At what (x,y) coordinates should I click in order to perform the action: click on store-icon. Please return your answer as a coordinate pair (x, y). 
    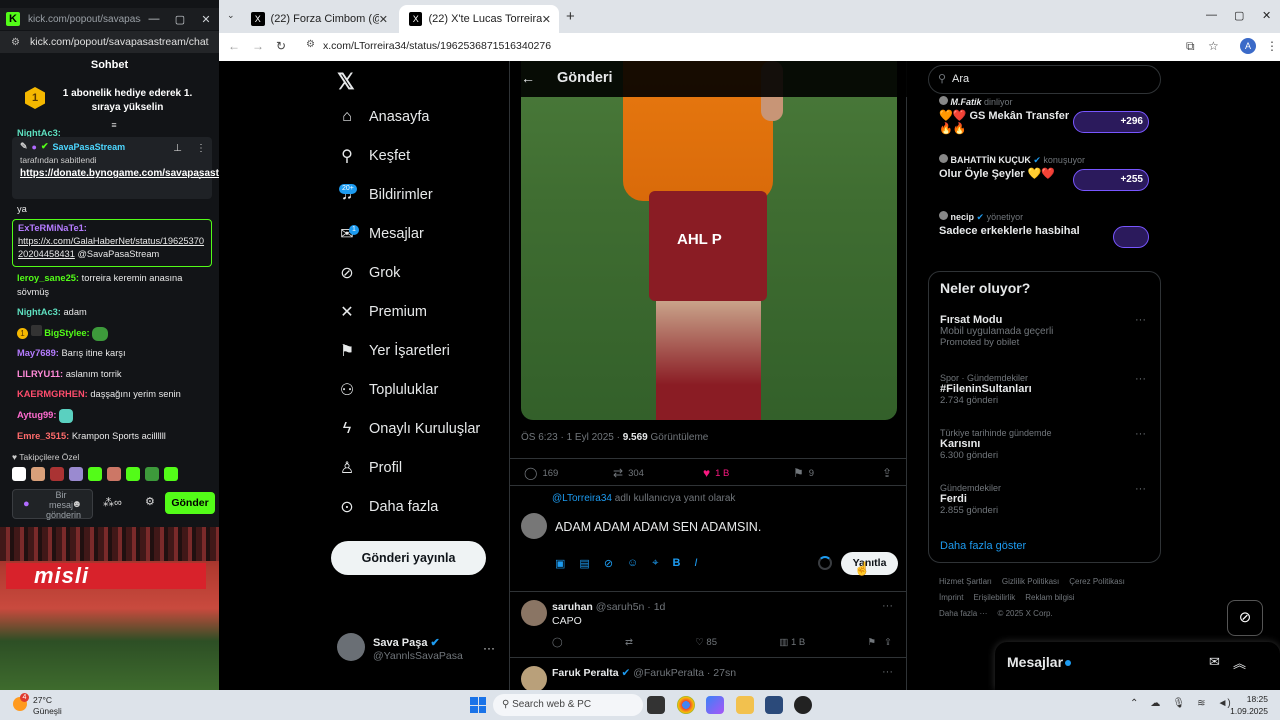
    Looking at the image, I should click on (774, 705).